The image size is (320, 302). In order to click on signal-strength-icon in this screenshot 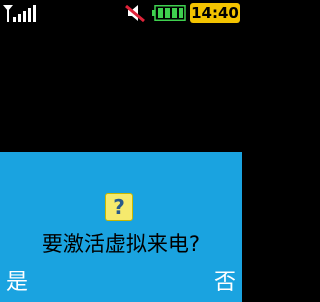, I will do `click(19, 13)`.